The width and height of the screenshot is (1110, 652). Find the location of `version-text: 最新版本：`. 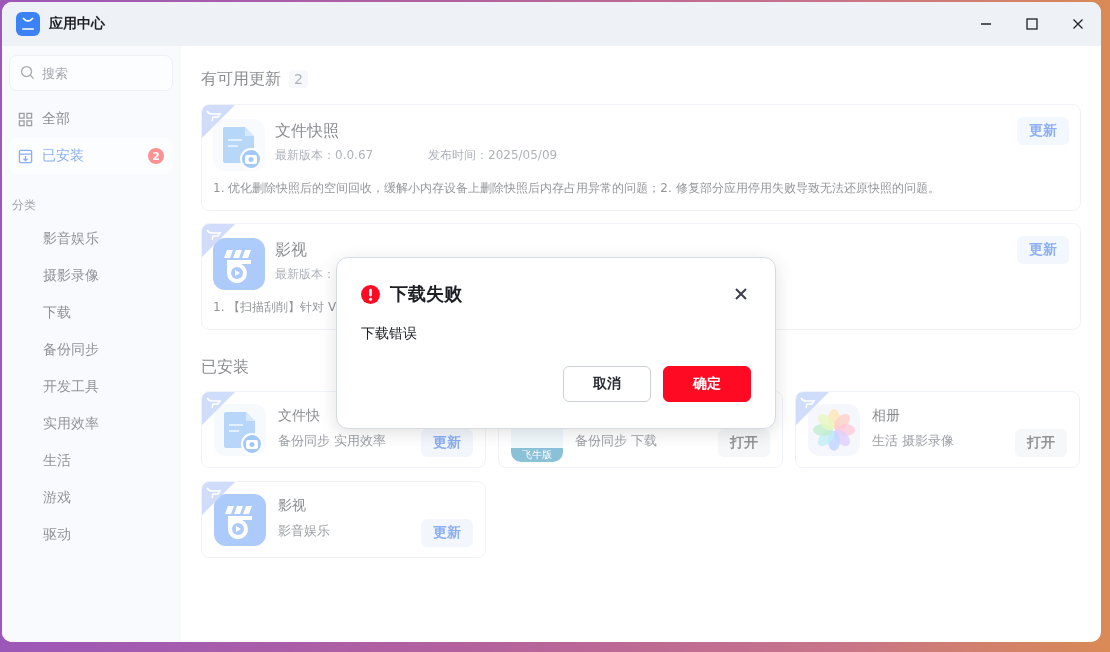

version-text: 最新版本： is located at coordinates (305, 274).